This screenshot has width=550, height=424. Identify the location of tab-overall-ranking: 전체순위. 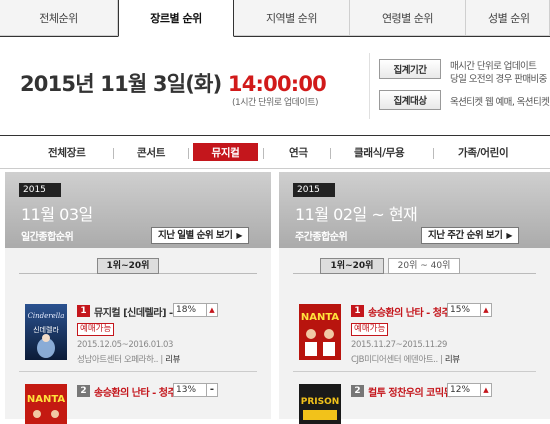
(59, 18).